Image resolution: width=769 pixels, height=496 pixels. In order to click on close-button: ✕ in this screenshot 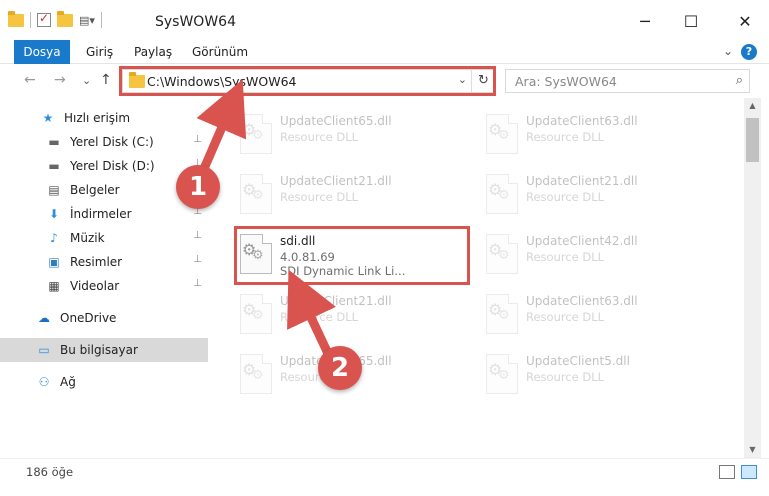, I will do `click(745, 21)`.